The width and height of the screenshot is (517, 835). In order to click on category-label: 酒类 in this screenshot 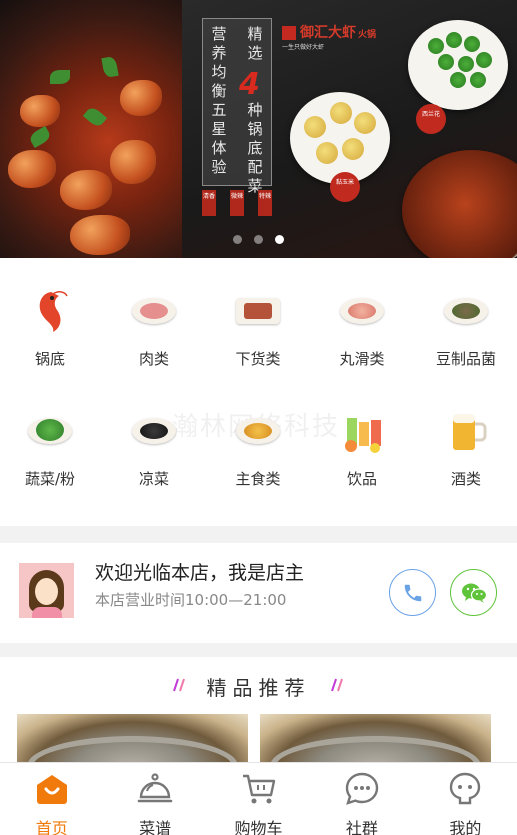, I will do `click(465, 479)`.